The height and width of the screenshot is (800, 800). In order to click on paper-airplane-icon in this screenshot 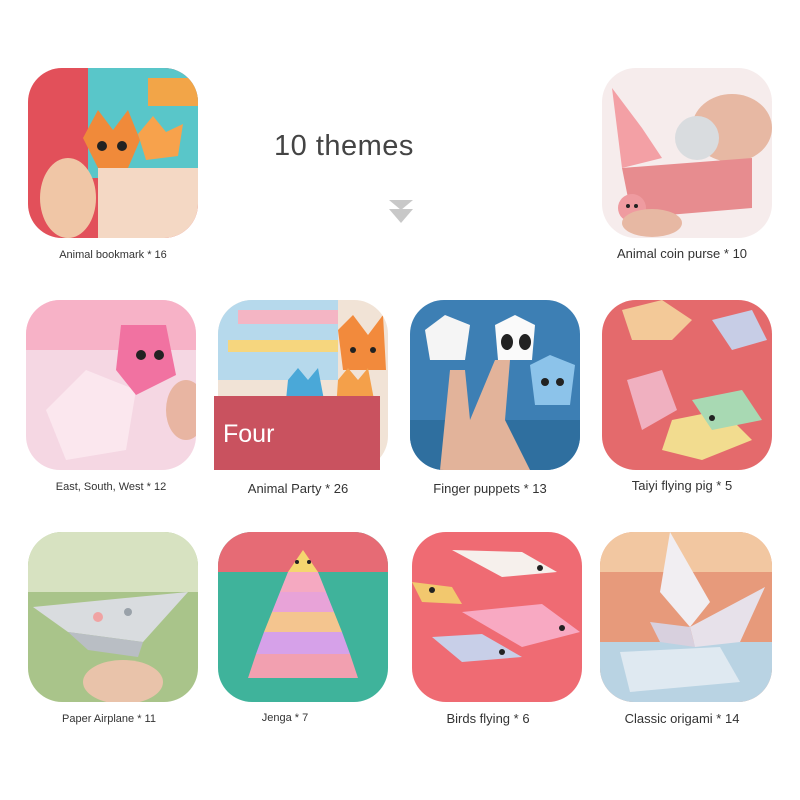, I will do `click(113, 617)`.